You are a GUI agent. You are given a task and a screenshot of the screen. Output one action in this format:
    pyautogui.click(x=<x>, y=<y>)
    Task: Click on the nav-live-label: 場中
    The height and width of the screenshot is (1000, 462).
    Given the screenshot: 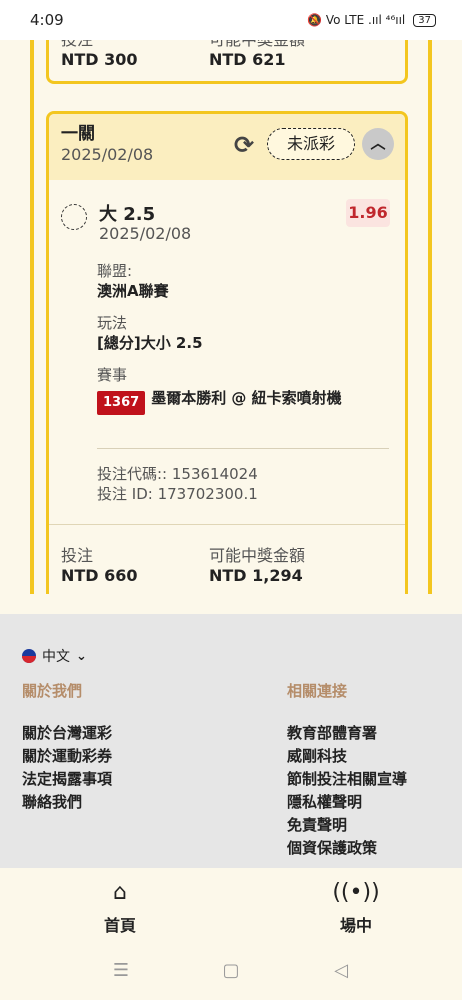 What is the action you would take?
    pyautogui.click(x=355, y=925)
    